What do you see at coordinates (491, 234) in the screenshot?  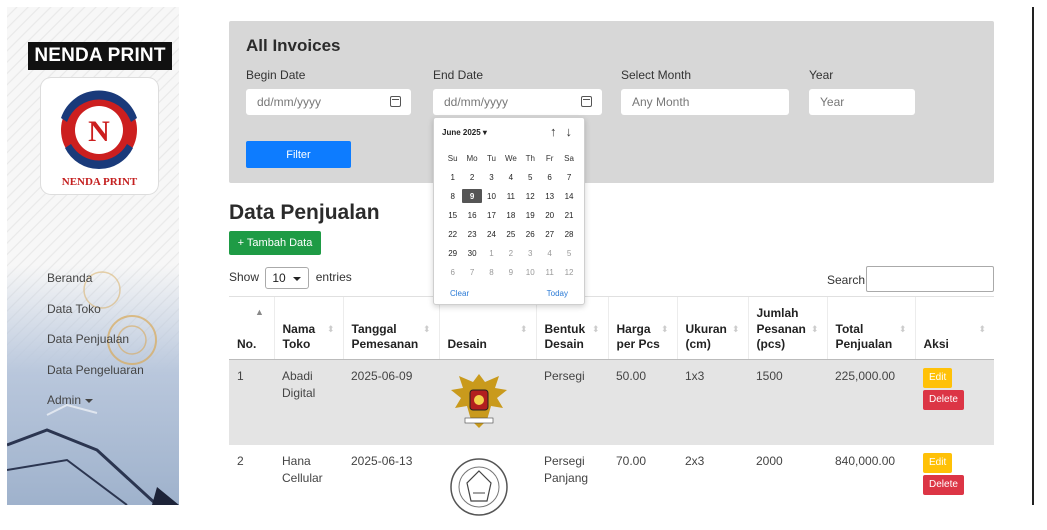 I see `datepicker-day: 24` at bounding box center [491, 234].